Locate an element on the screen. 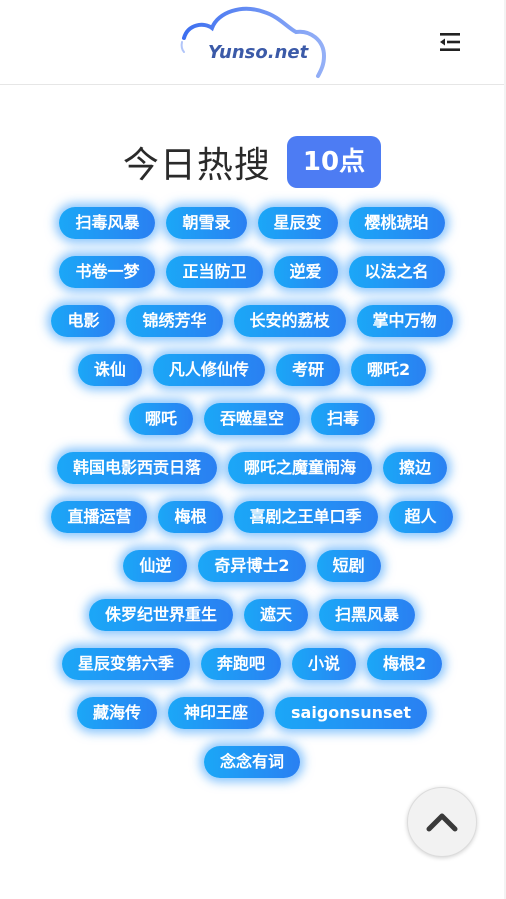 Image resolution: width=506 pixels, height=899 pixels. hot-search-tag: 小说 is located at coordinates (323, 664).